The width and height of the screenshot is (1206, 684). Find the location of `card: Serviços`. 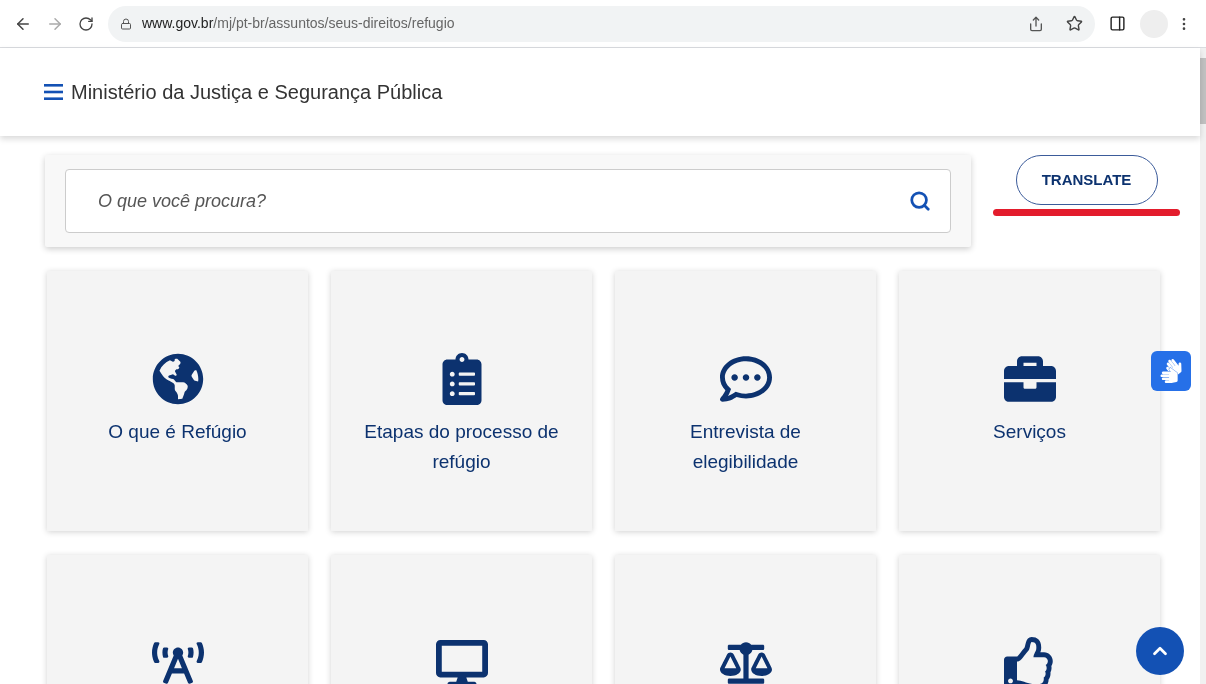

card: Serviços is located at coordinates (1029, 401).